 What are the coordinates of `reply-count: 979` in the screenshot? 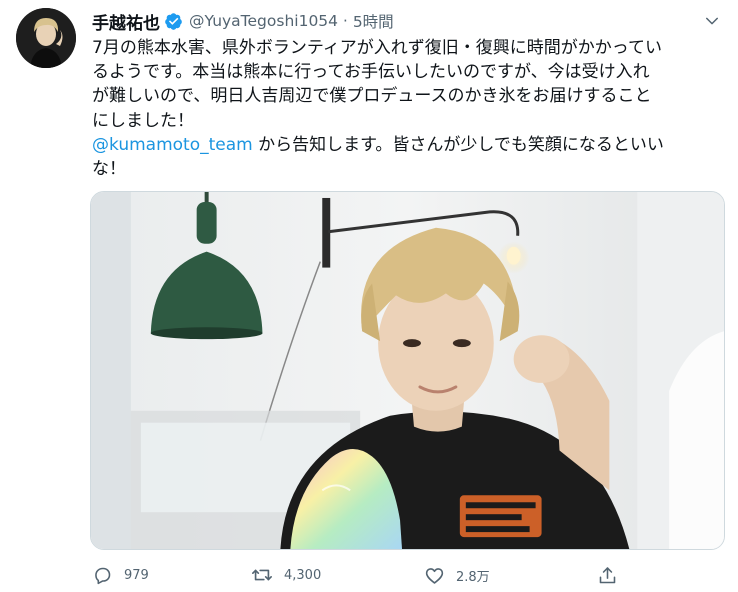 It's located at (136, 575).